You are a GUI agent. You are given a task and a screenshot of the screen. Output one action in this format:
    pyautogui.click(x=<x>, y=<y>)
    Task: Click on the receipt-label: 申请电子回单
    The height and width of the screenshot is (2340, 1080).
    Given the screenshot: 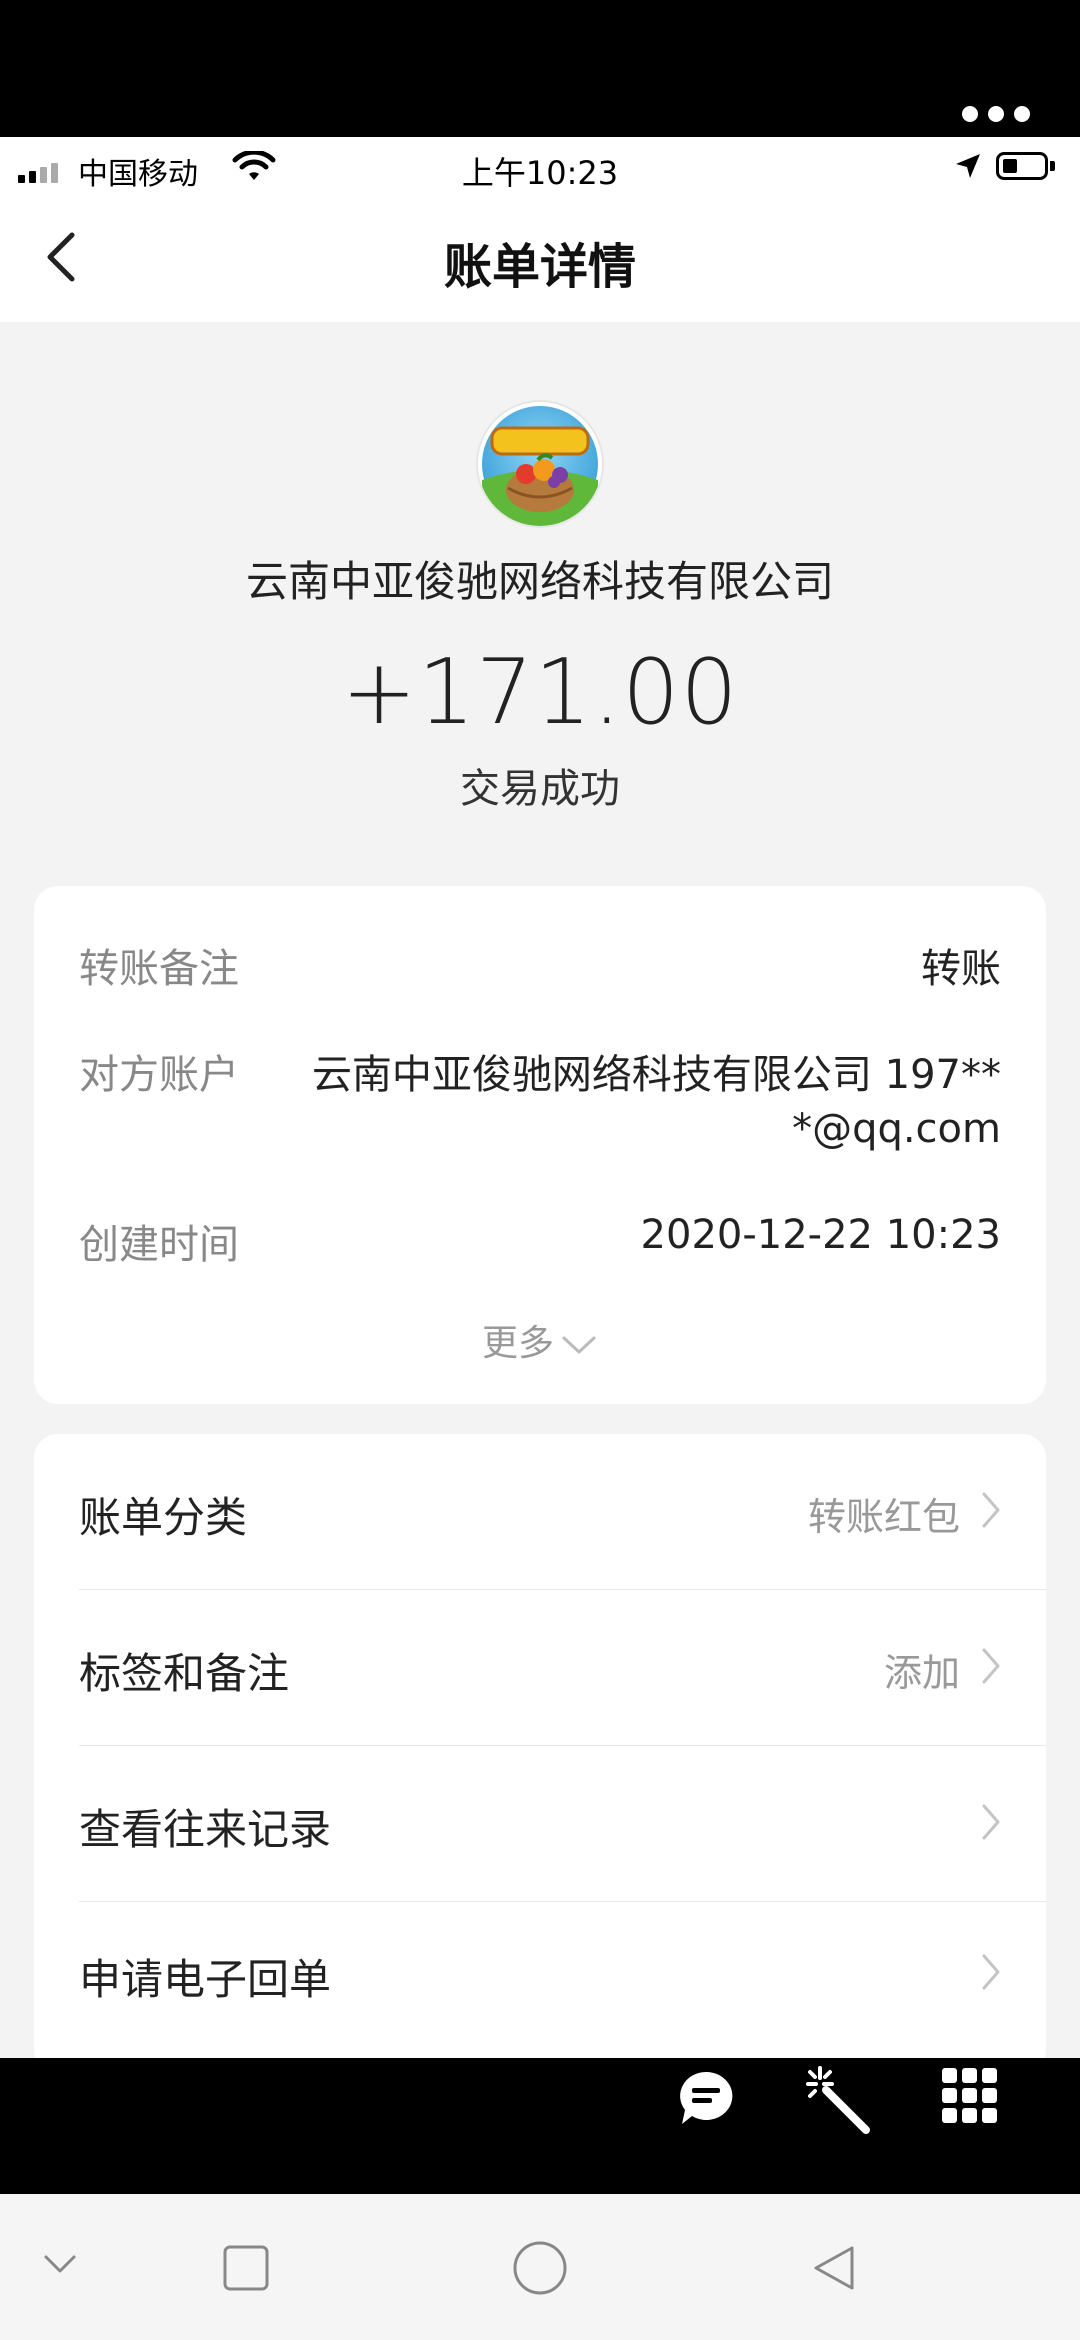 What is the action you would take?
    pyautogui.click(x=205, y=1979)
    